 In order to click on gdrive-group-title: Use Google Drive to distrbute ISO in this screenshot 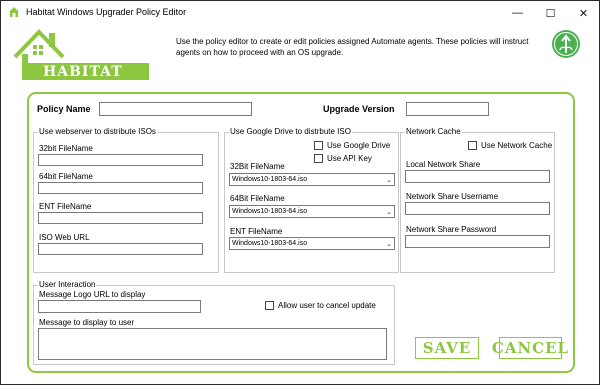, I will do `click(290, 131)`.